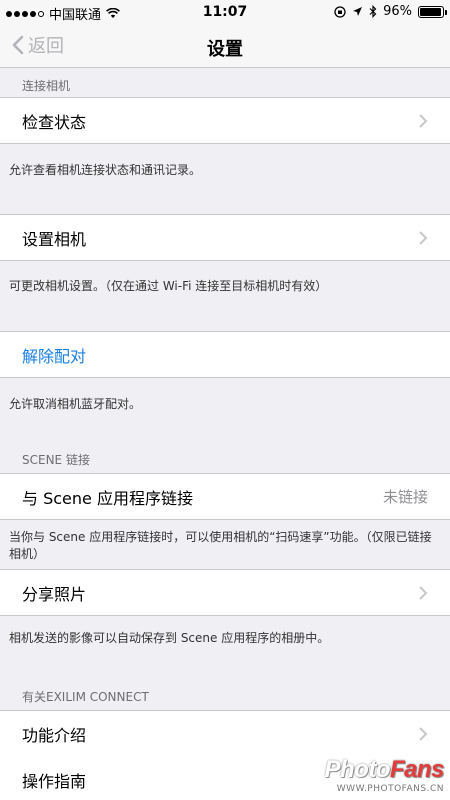  Describe the element at coordinates (169, 638) in the screenshot. I see `share-photos-footer: 相机发送的影像可以自动保存到 Scene 应用程序的相册中。` at that location.